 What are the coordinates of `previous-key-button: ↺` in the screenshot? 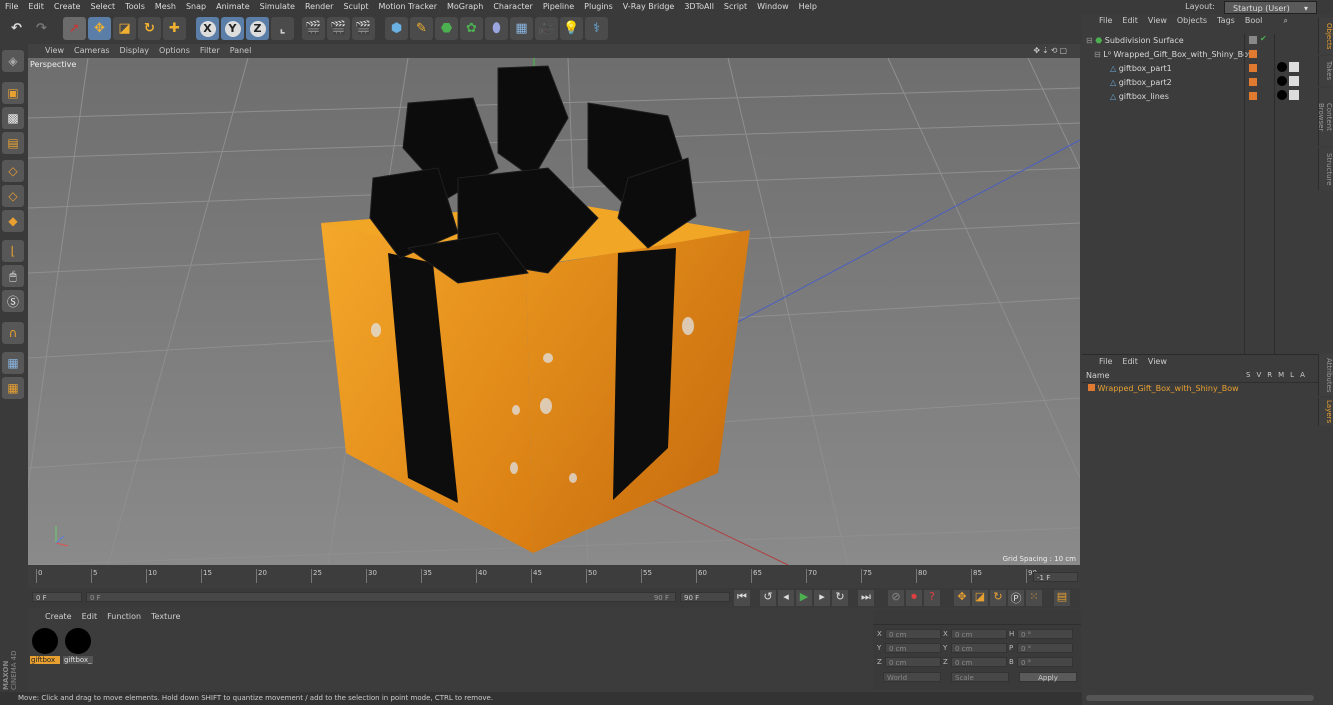 It's located at (768, 598).